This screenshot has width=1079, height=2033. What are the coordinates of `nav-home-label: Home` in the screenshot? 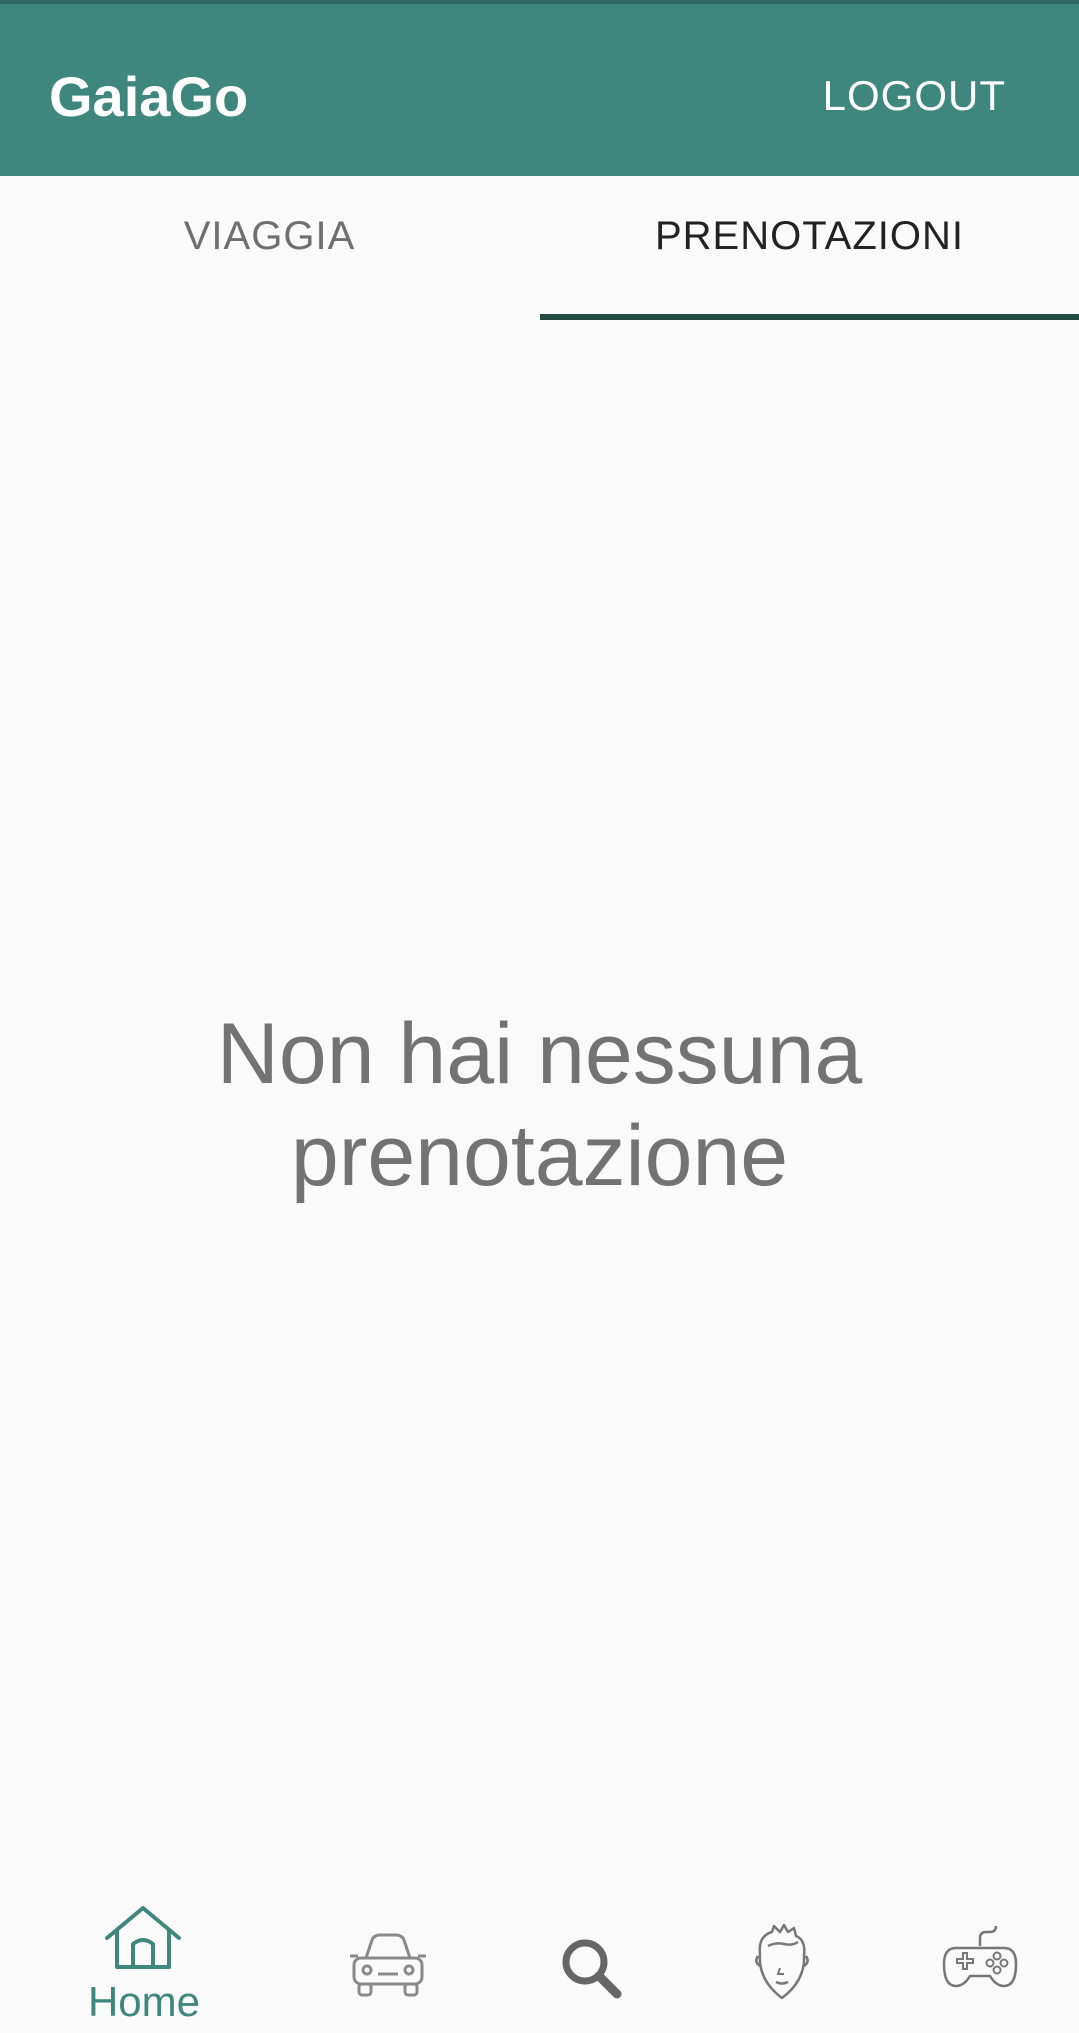 It's located at (144, 2001).